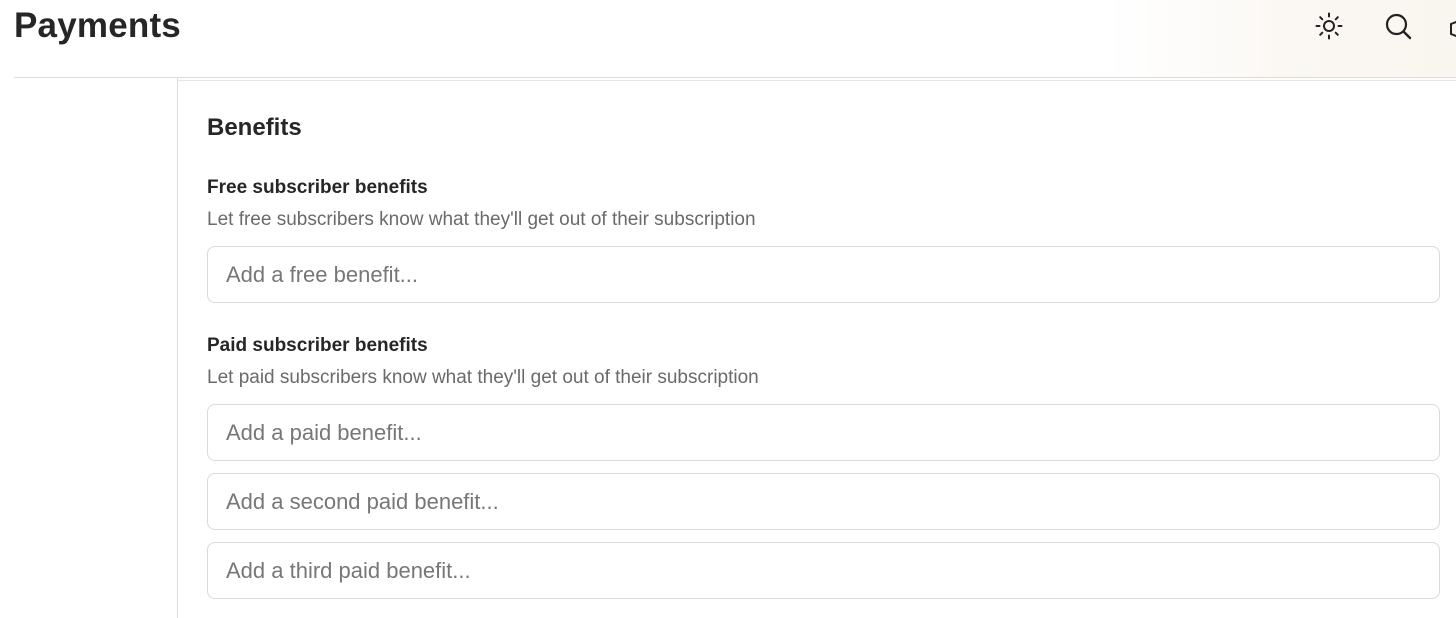  Describe the element at coordinates (816, 80) in the screenshot. I see `content-top-divider` at that location.